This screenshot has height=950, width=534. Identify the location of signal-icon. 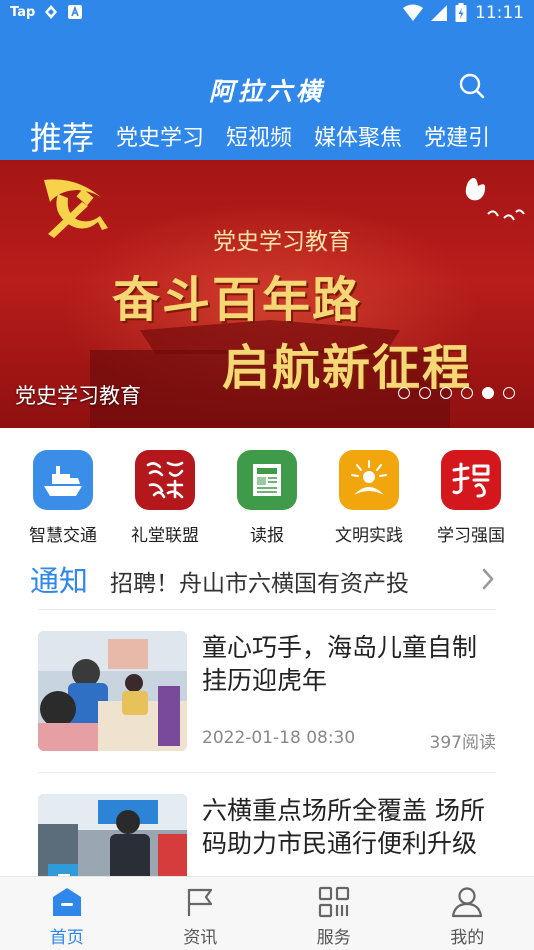
(439, 13).